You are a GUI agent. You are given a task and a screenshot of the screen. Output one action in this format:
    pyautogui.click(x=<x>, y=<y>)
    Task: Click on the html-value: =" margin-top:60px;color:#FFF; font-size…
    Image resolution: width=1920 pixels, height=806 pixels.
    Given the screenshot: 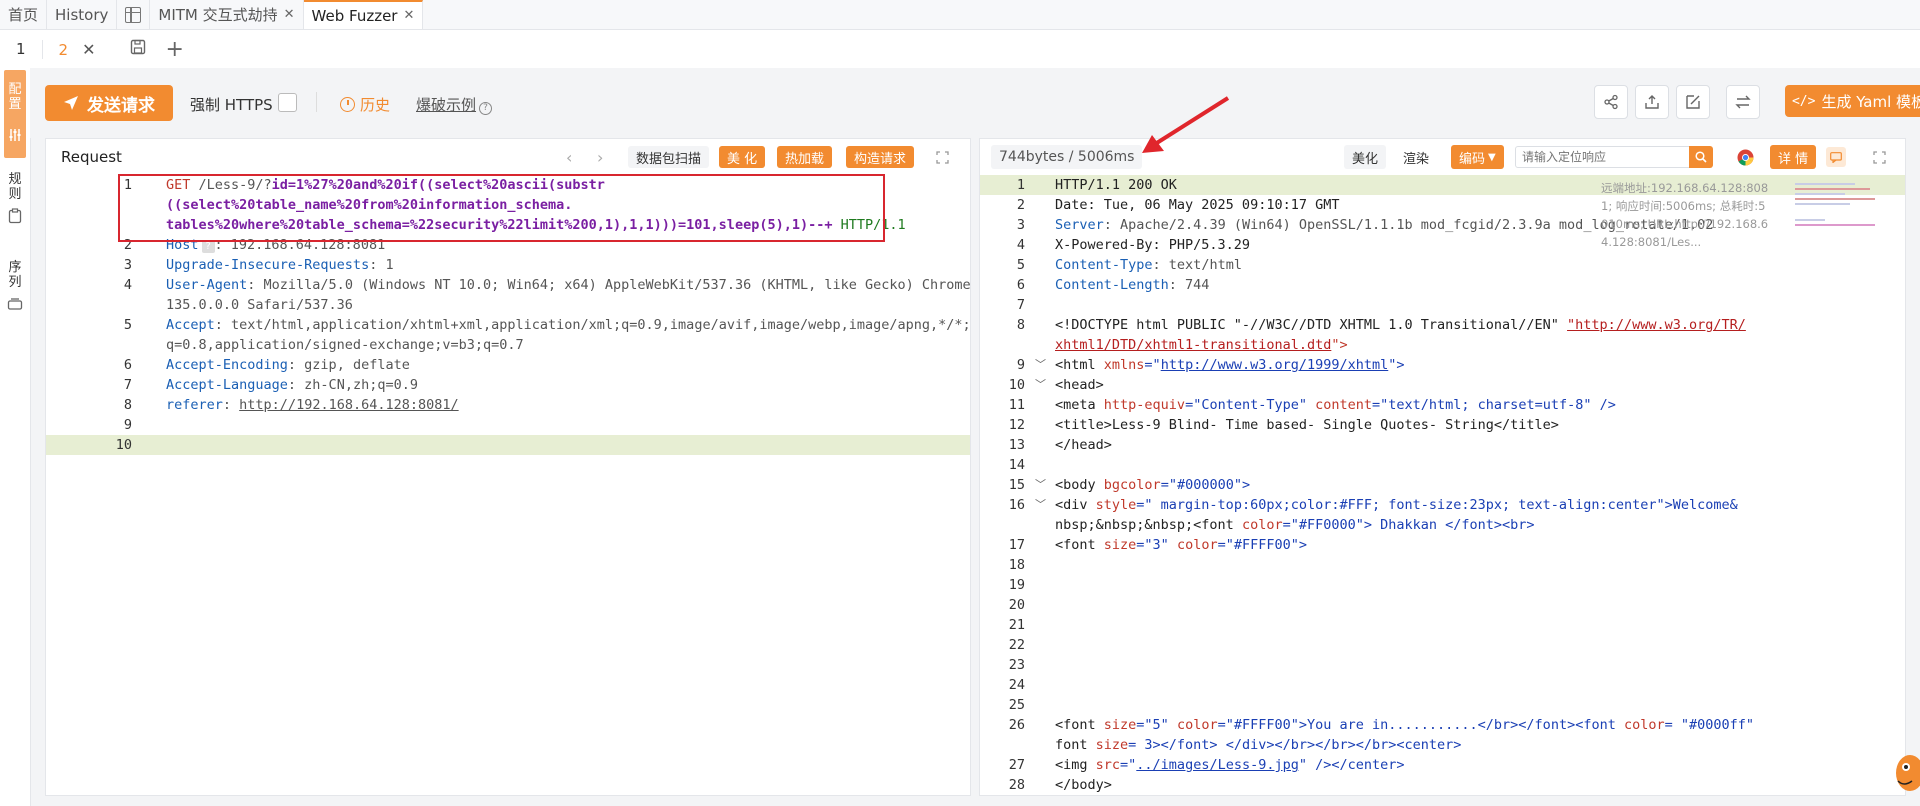 What is the action you would take?
    pyautogui.click(x=1437, y=505)
    